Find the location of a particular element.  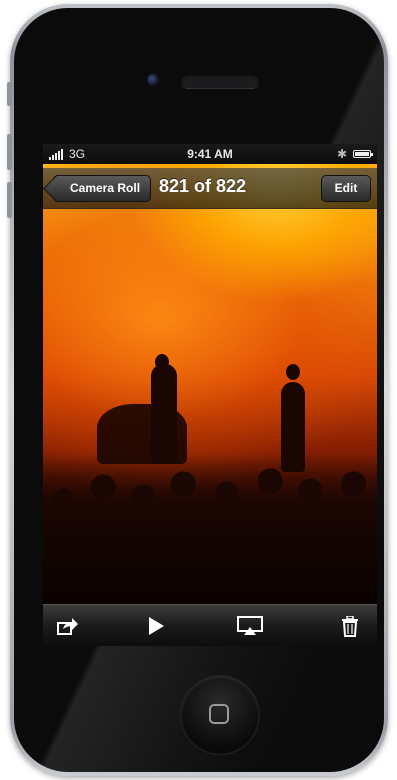

airplay-button is located at coordinates (250, 626).